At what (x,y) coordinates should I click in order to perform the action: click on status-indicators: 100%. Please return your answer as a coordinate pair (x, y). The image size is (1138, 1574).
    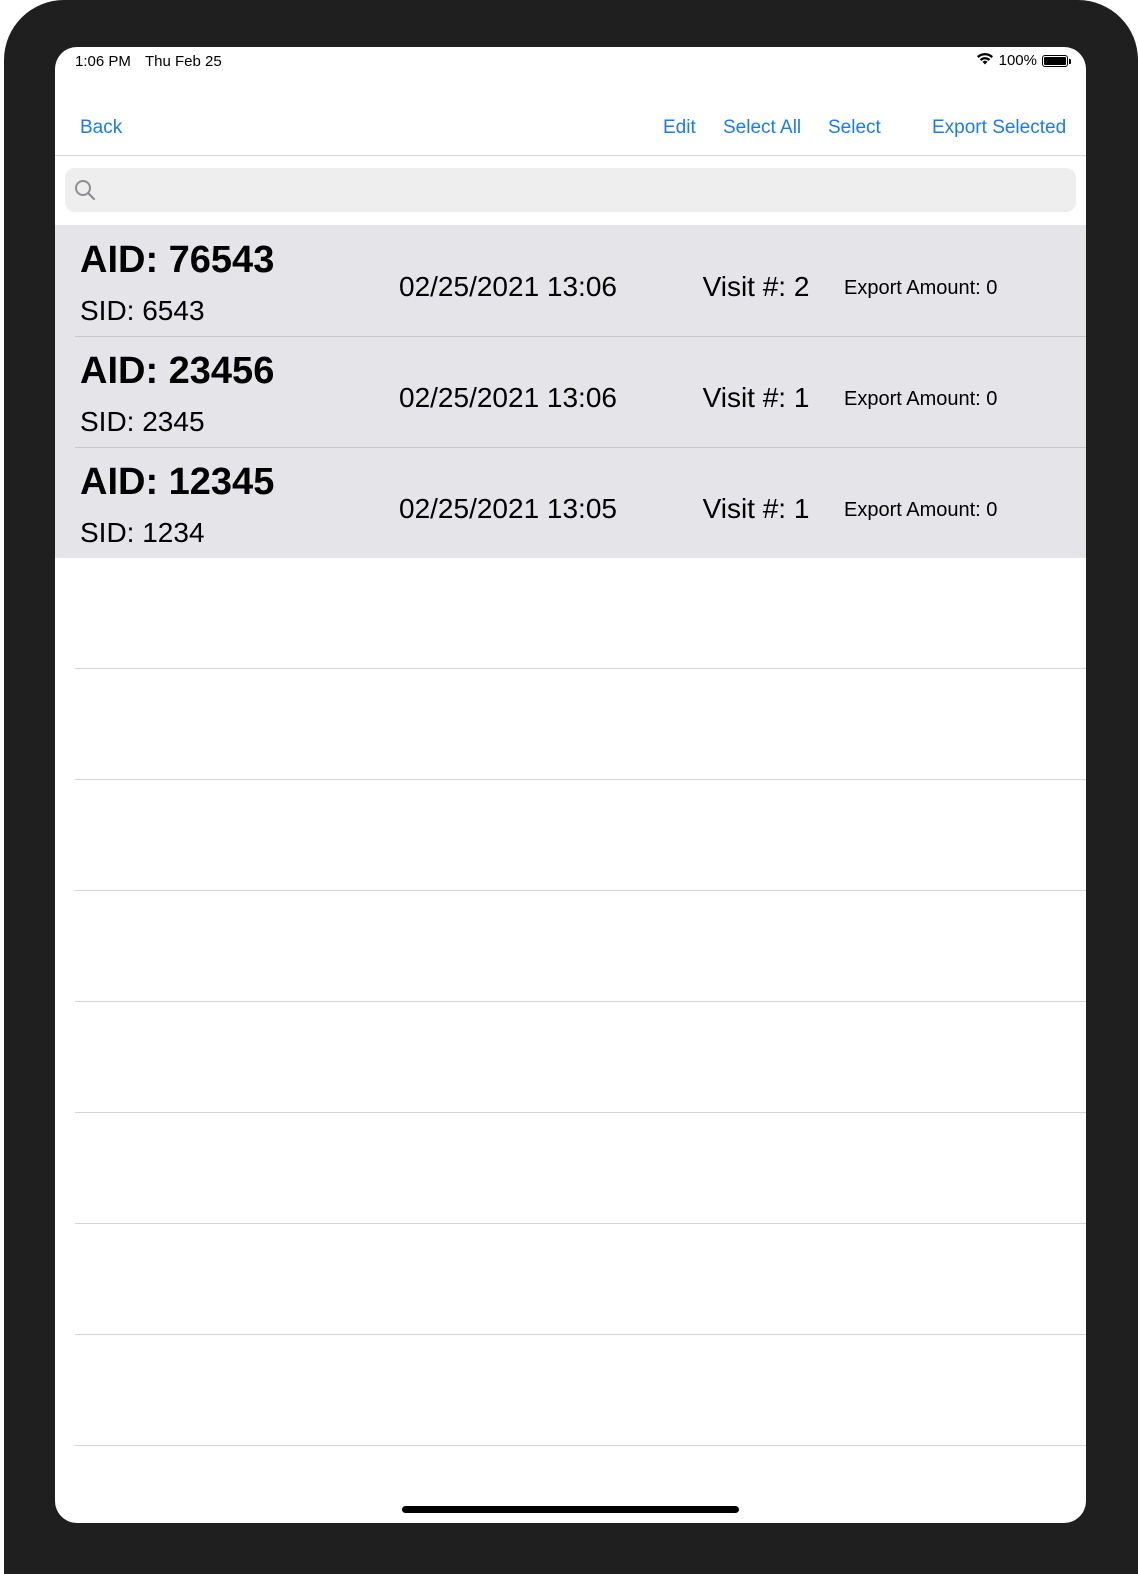
    Looking at the image, I should click on (1023, 60).